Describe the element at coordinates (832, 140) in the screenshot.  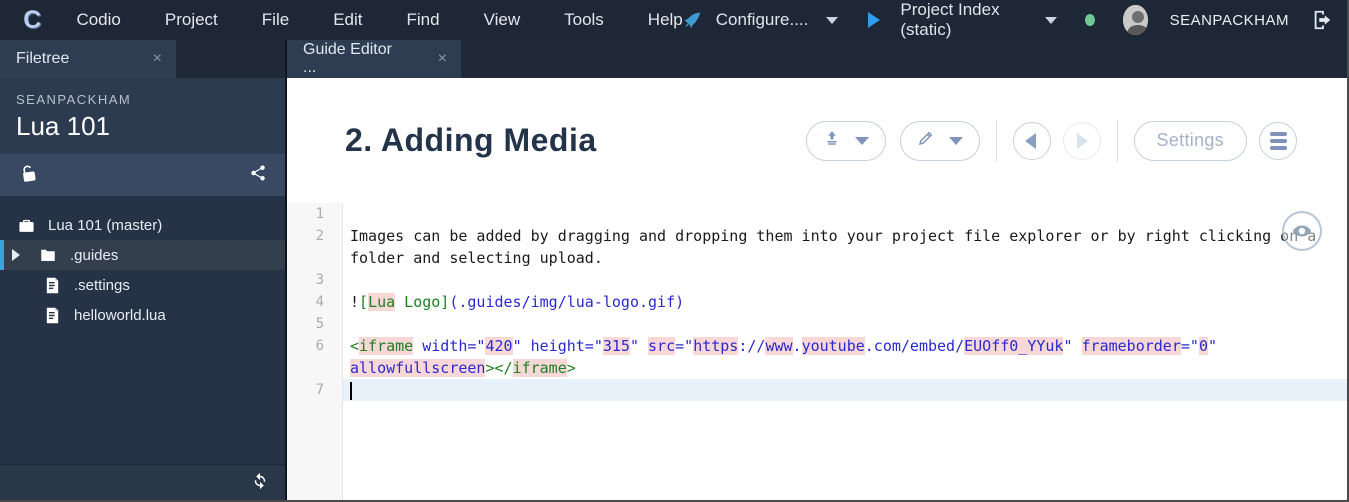
I see `upload-icon` at that location.